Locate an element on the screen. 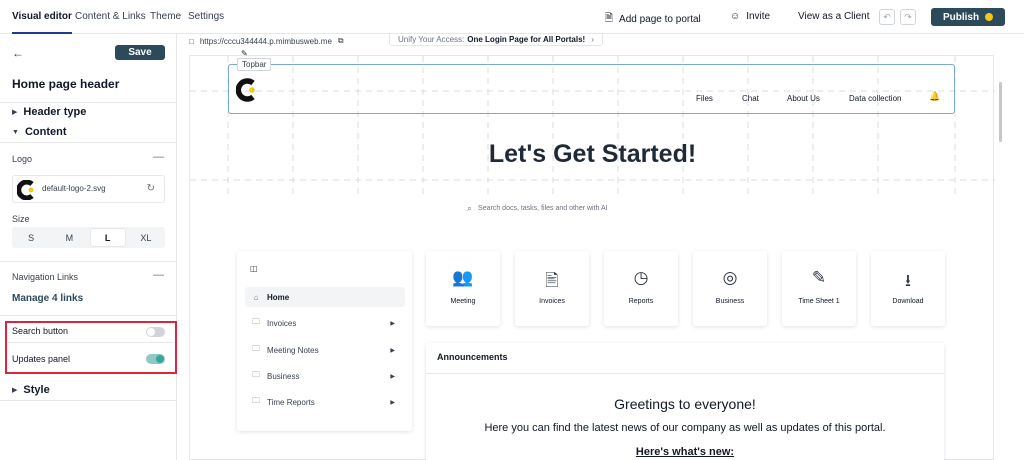 This screenshot has width=1024, height=460. panel-title: Home page header is located at coordinates (66, 84).